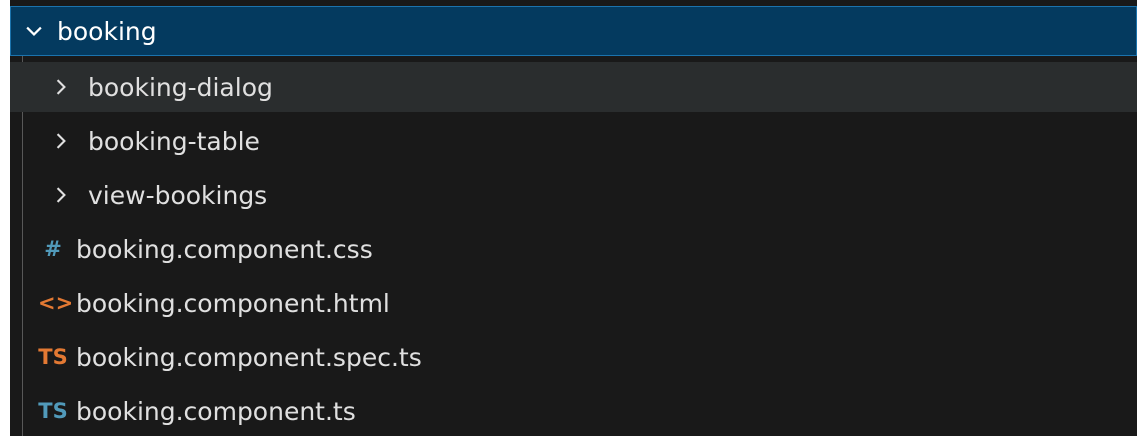 This screenshot has height=436, width=1137. Describe the element at coordinates (180, 87) in the screenshot. I see `tree-item-label: booking-dialog` at that location.